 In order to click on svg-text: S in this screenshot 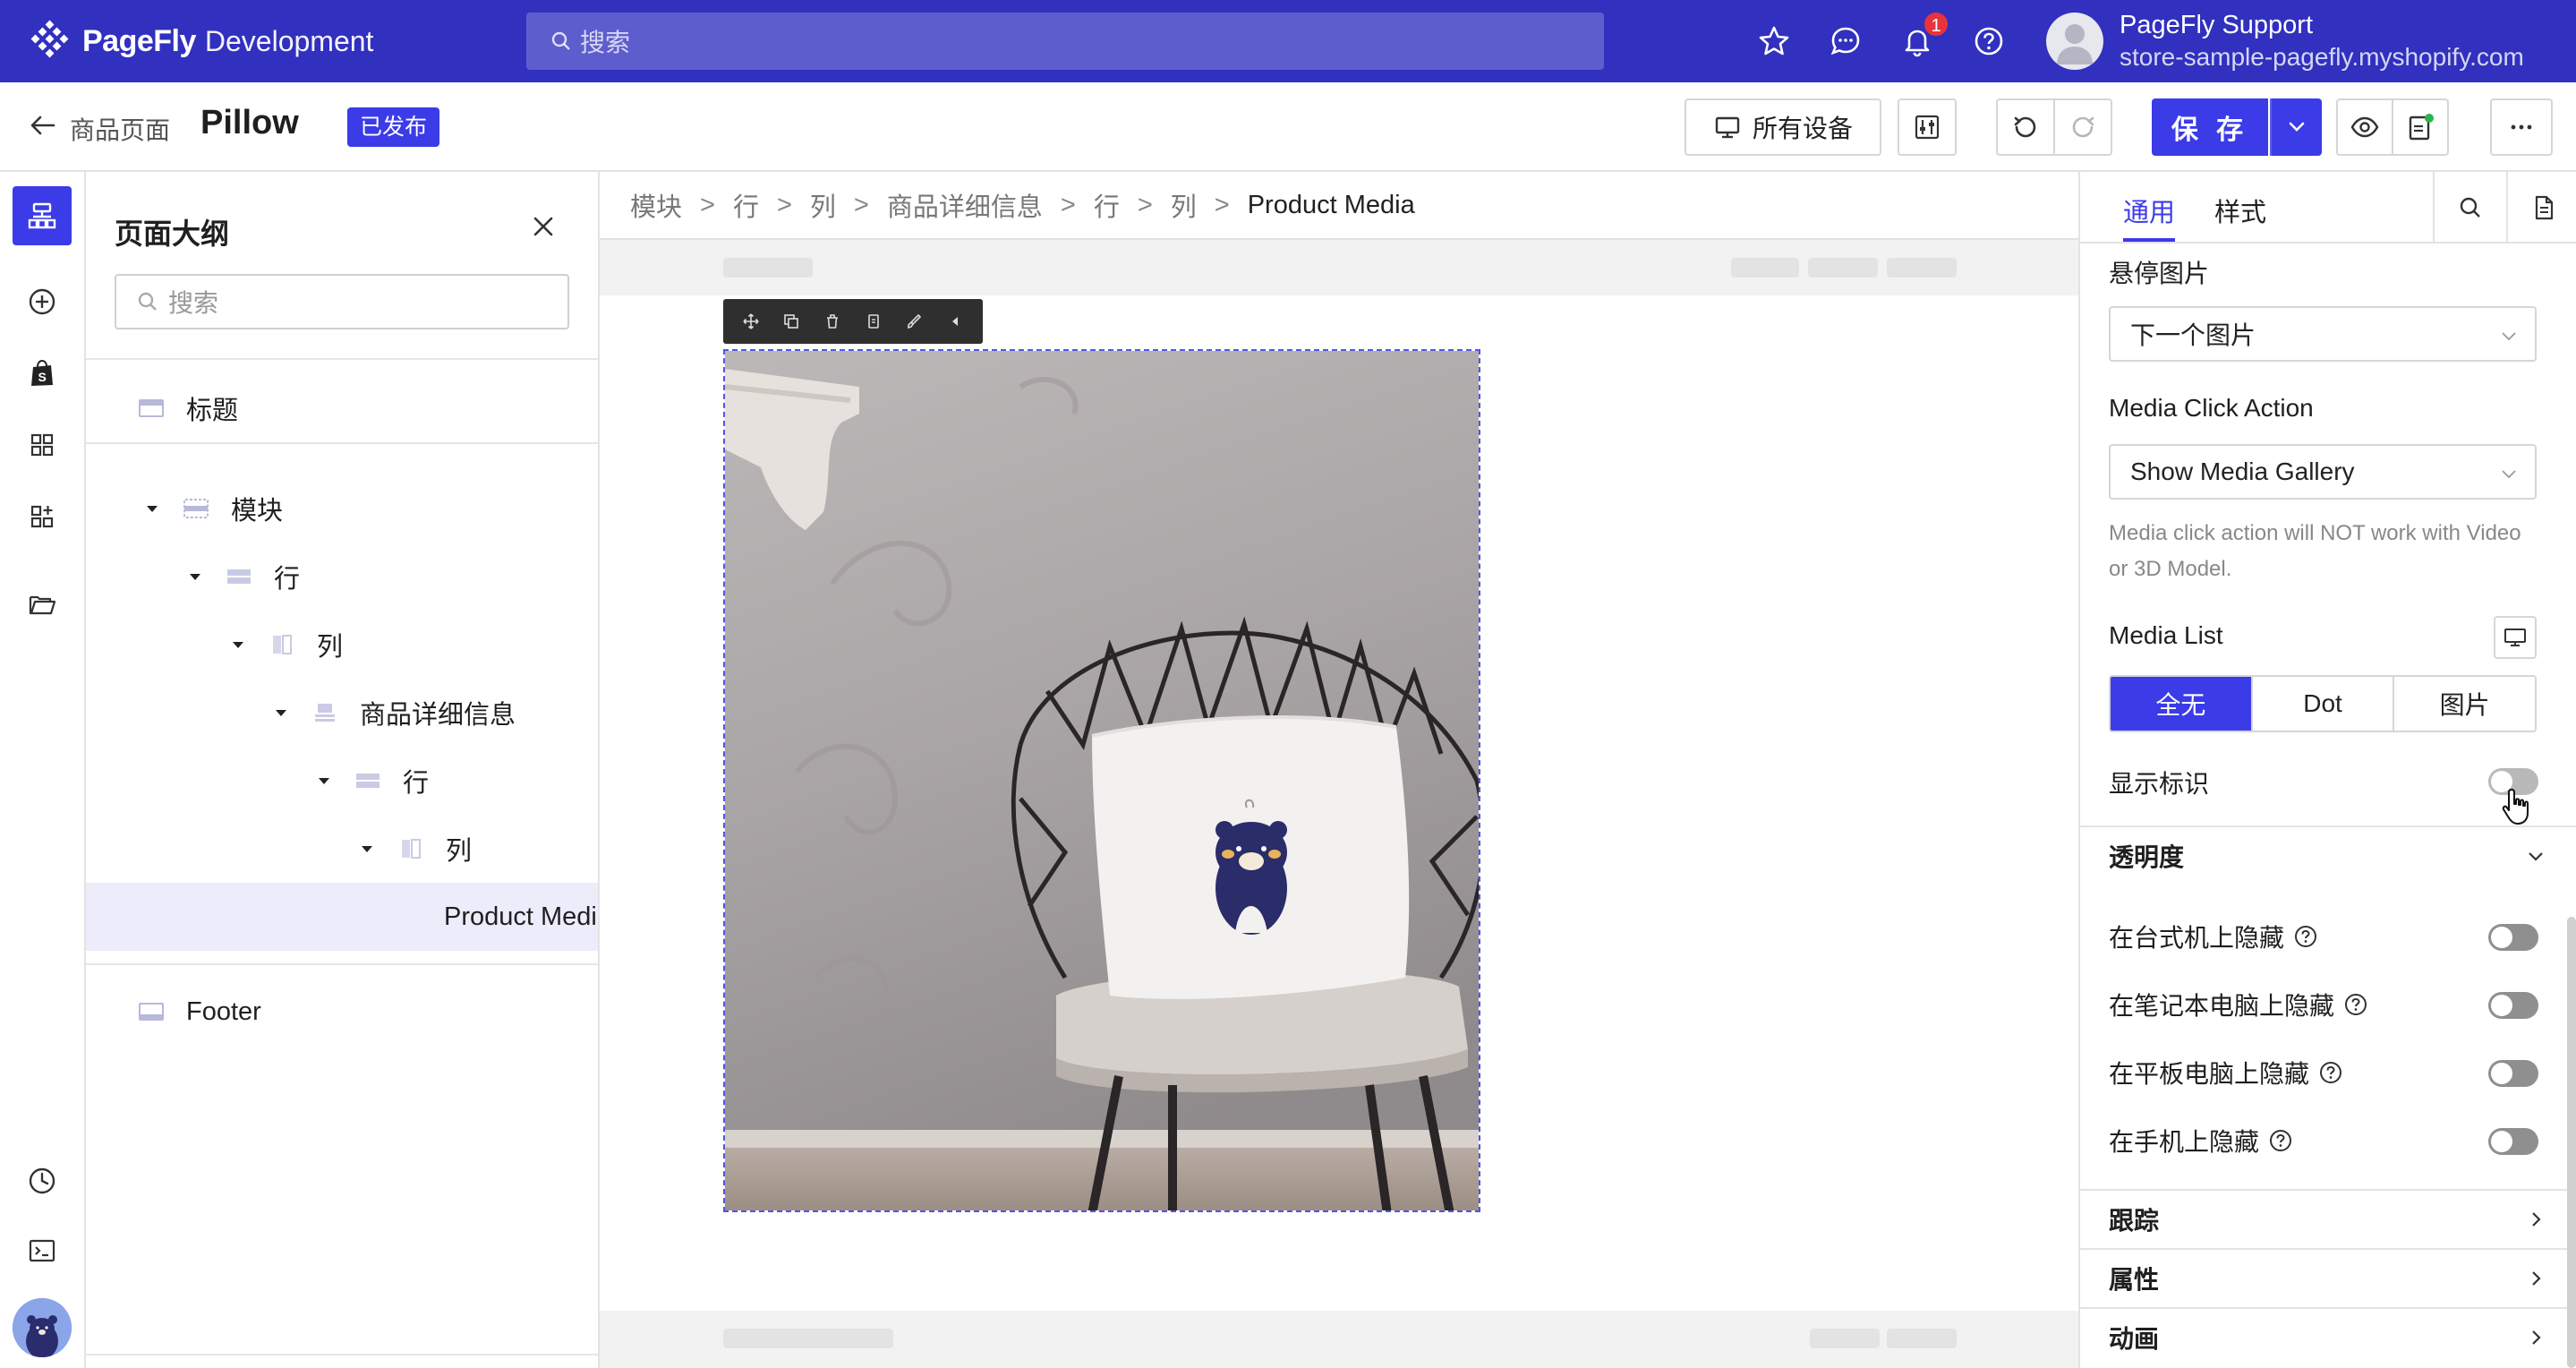, I will do `click(42, 377)`.